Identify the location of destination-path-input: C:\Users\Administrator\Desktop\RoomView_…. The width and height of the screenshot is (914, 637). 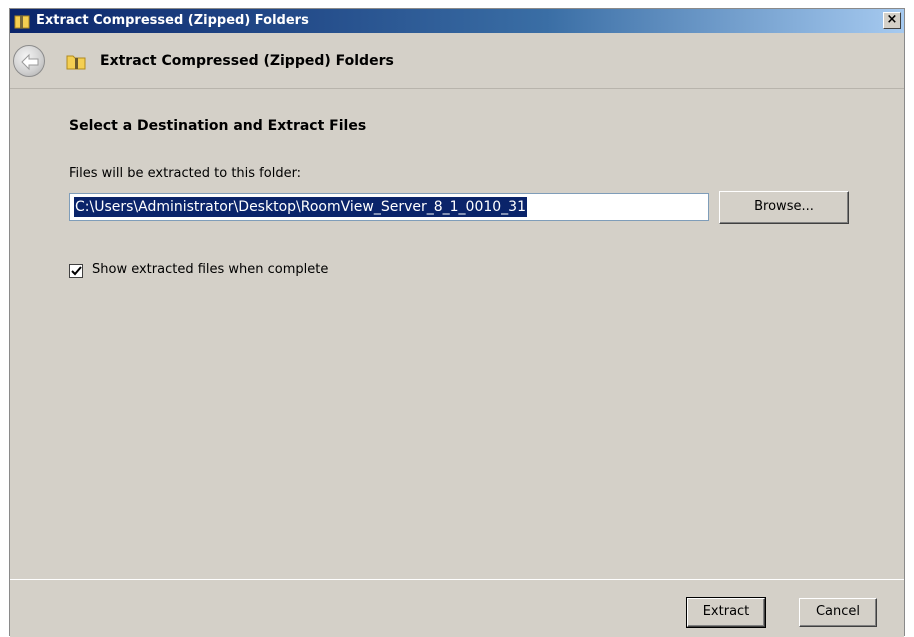
(389, 207).